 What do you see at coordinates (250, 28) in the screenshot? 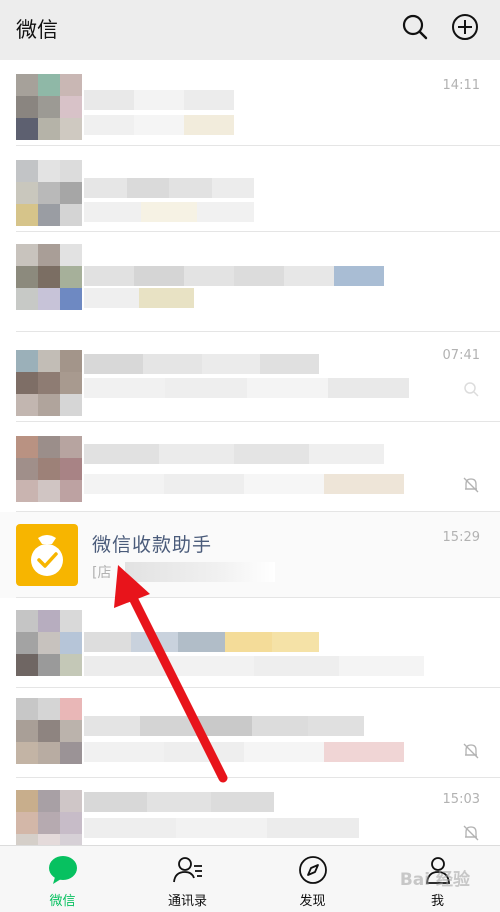
I see `top-bar: 微信` at bounding box center [250, 28].